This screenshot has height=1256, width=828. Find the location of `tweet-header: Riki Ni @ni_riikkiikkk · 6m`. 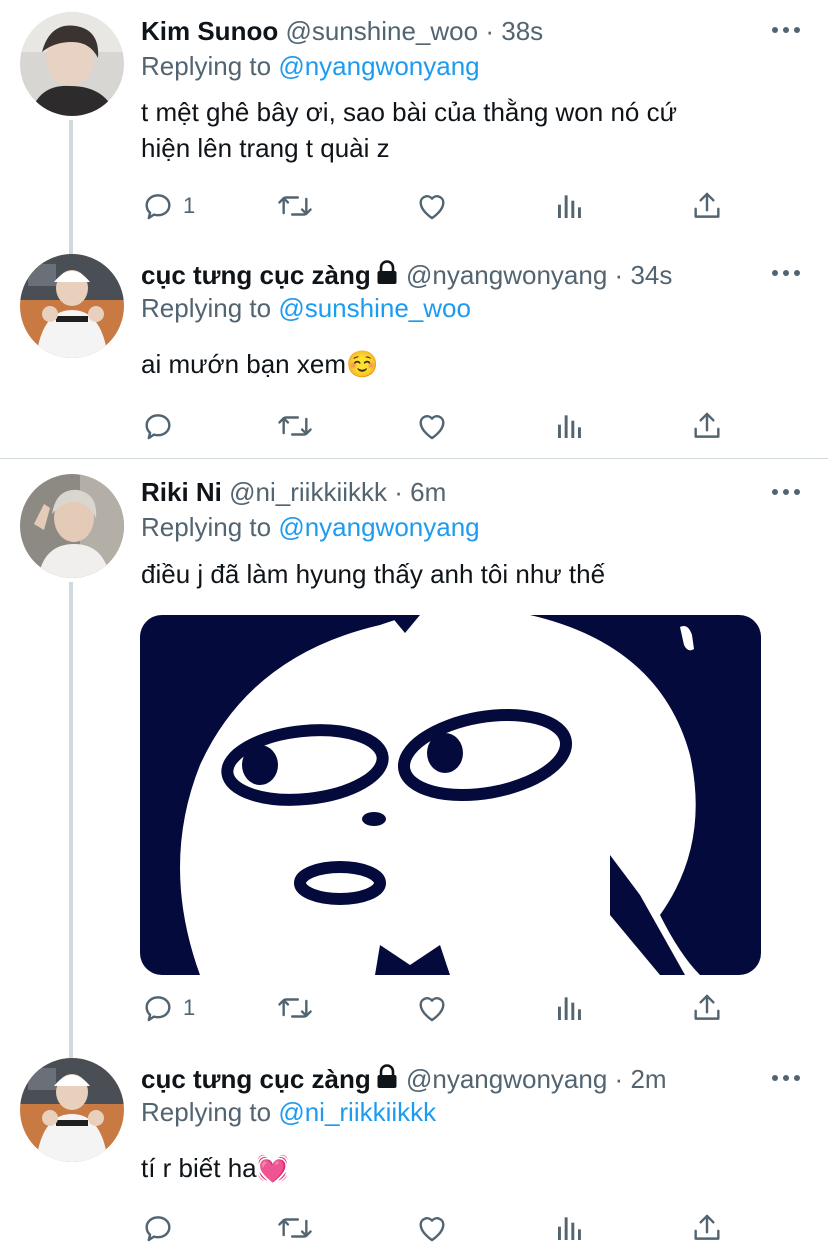

tweet-header: Riki Ni @ni_riikkiikkk · 6m is located at coordinates (293, 492).